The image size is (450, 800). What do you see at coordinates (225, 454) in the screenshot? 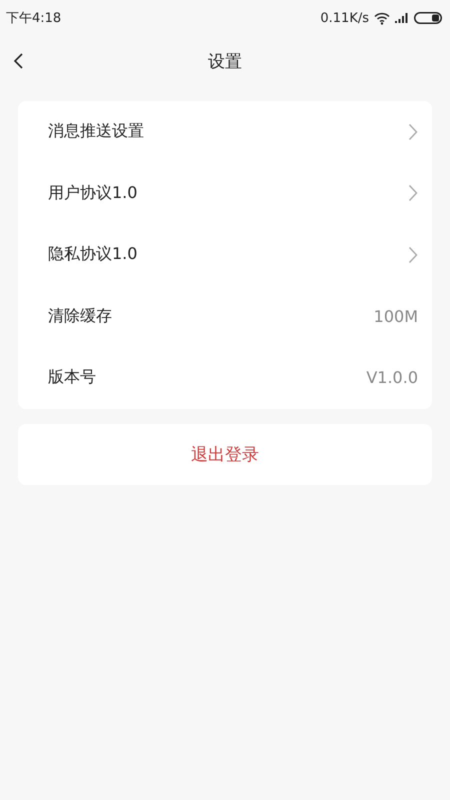
I see `logout-button: 退出登录` at bounding box center [225, 454].